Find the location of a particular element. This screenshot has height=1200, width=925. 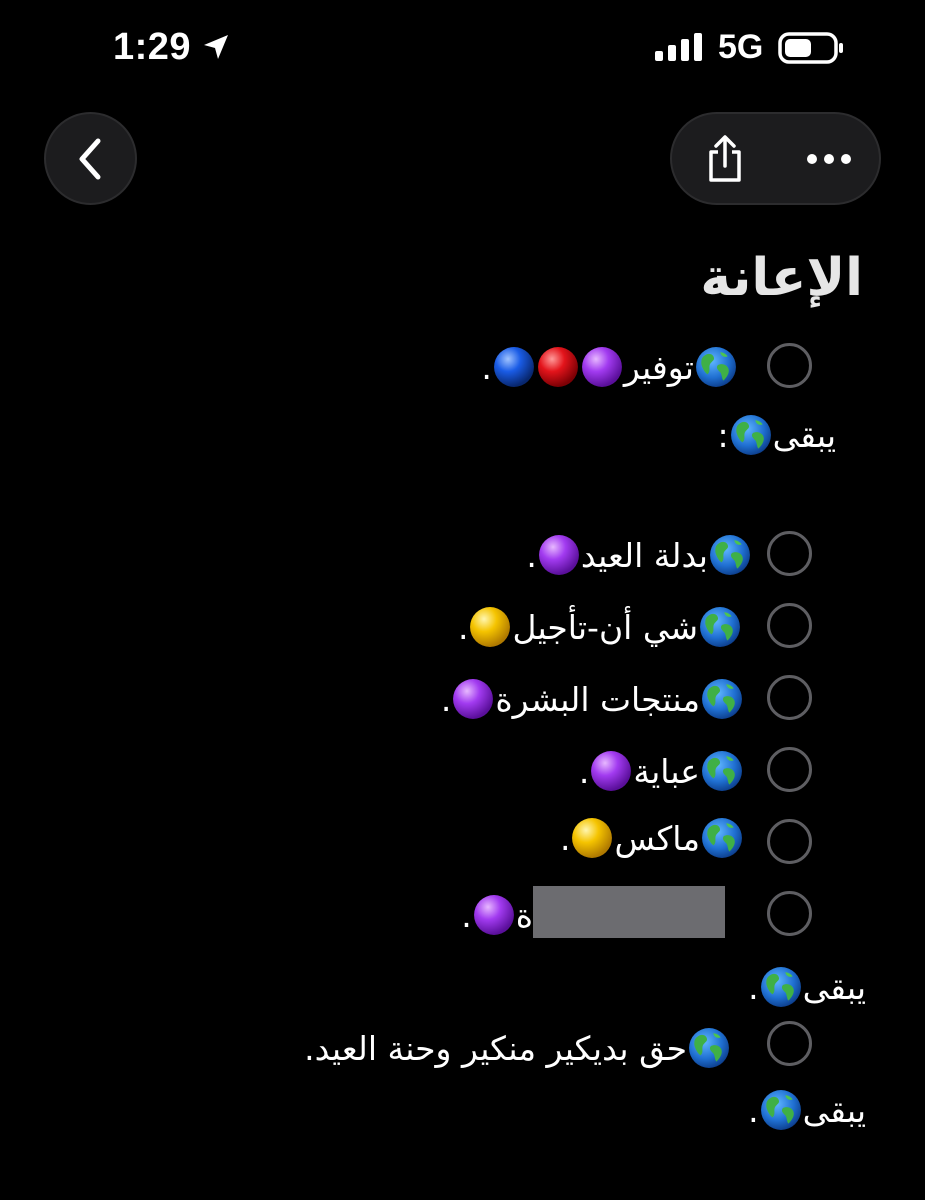

redaction-box is located at coordinates (629, 912).